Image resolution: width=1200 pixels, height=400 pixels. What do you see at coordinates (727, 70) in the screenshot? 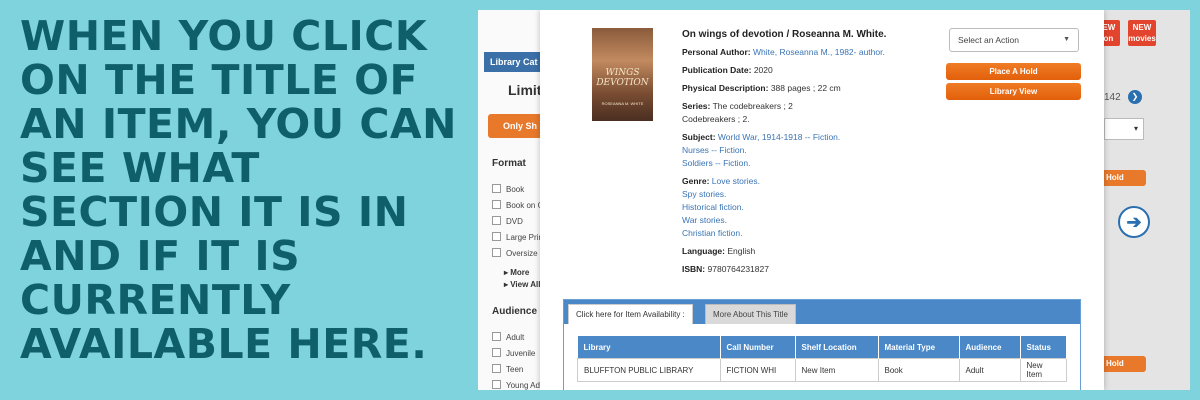
I see `publication-date-field: Publication Date: 2020` at bounding box center [727, 70].